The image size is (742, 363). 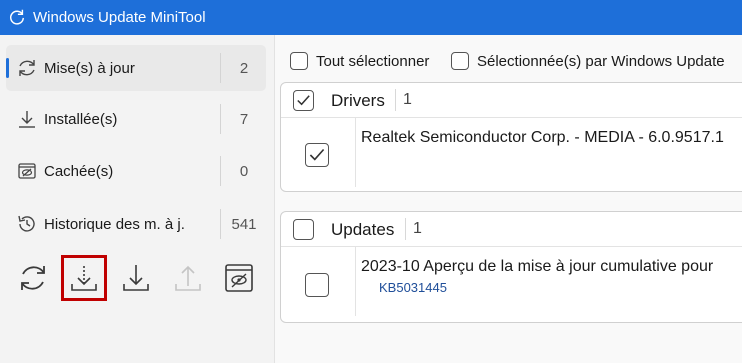 I want to click on hide-button, so click(x=239, y=278).